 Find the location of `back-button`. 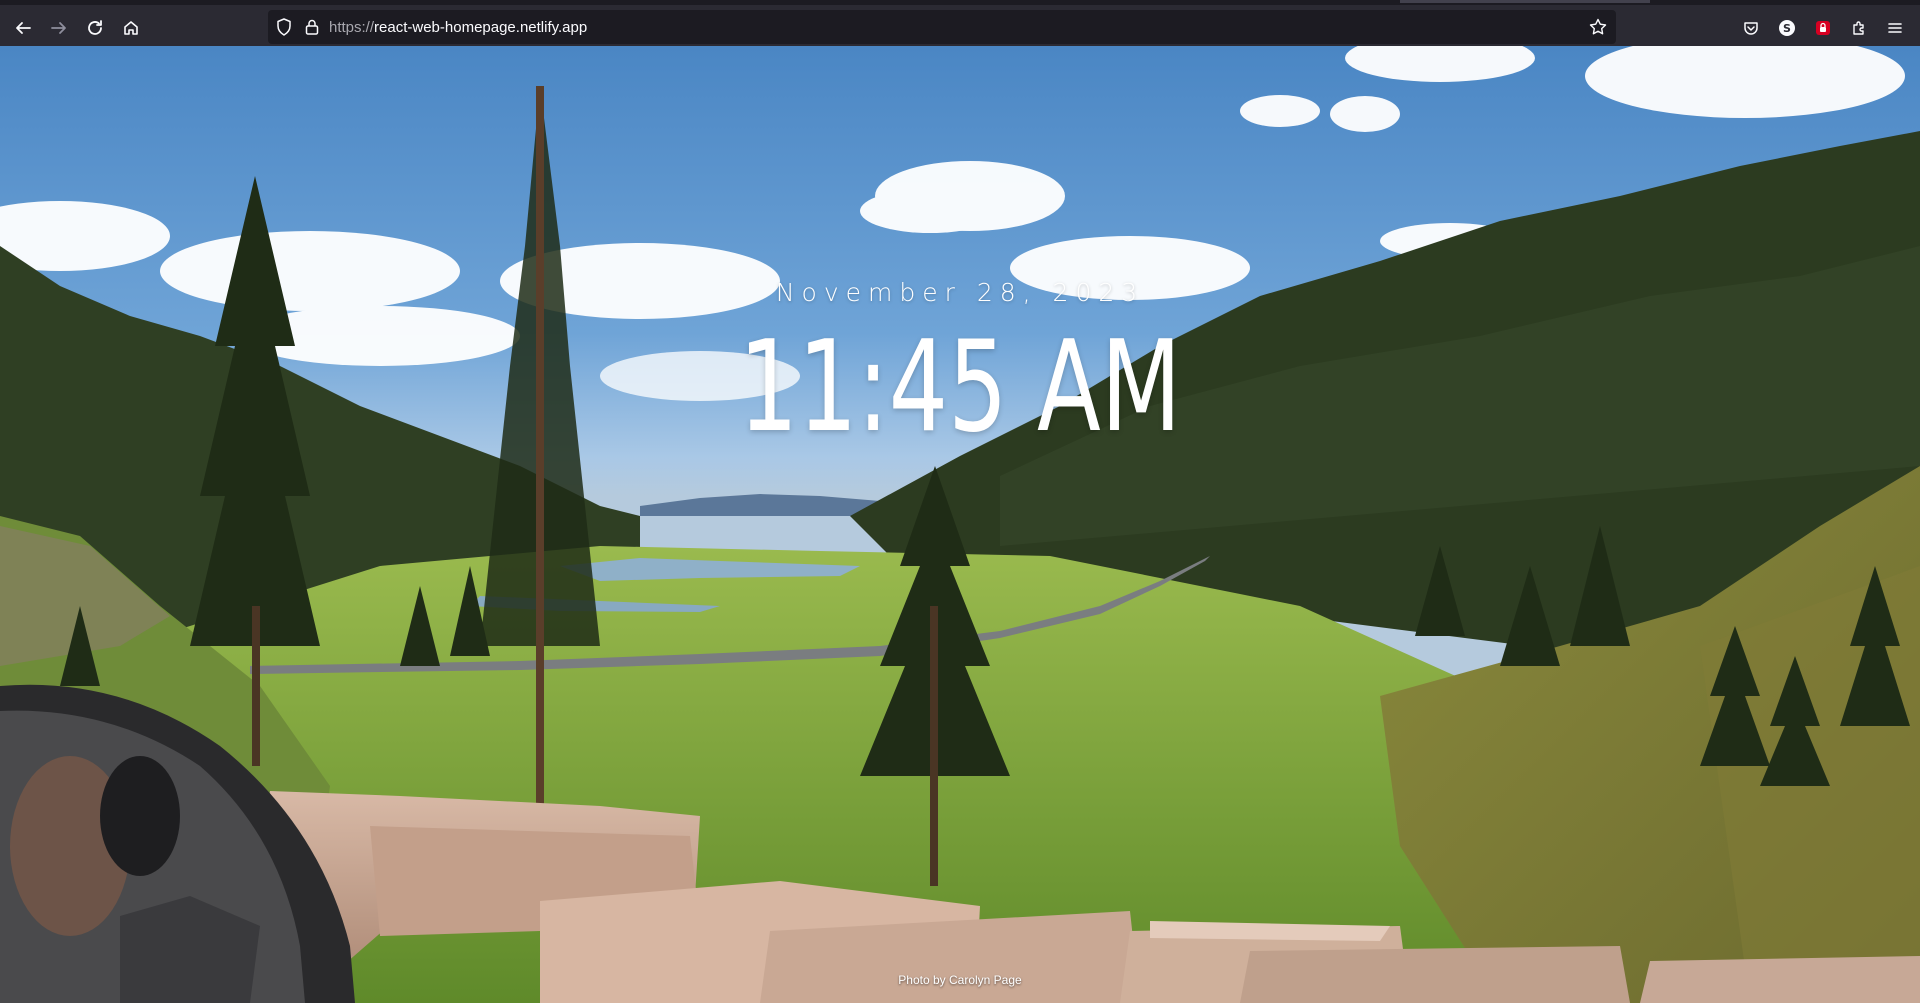

back-button is located at coordinates (23, 28).